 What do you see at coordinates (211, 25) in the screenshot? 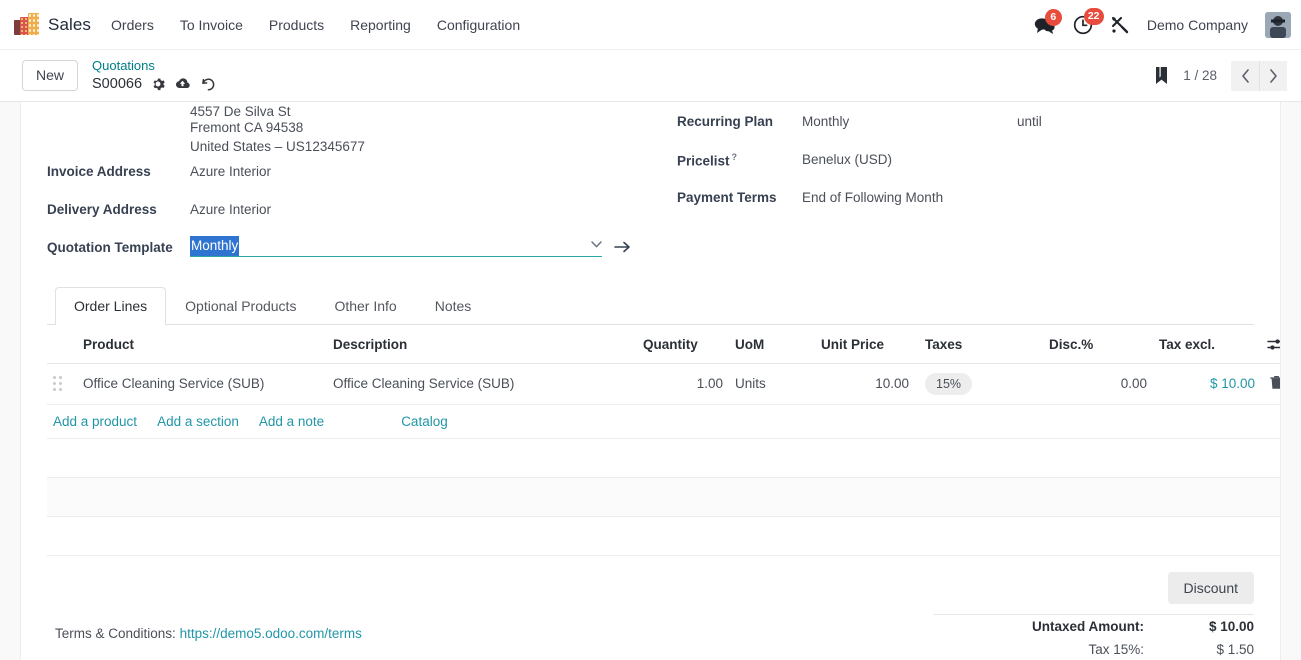
I see `menu-item-to-invoice: To Invoice` at bounding box center [211, 25].